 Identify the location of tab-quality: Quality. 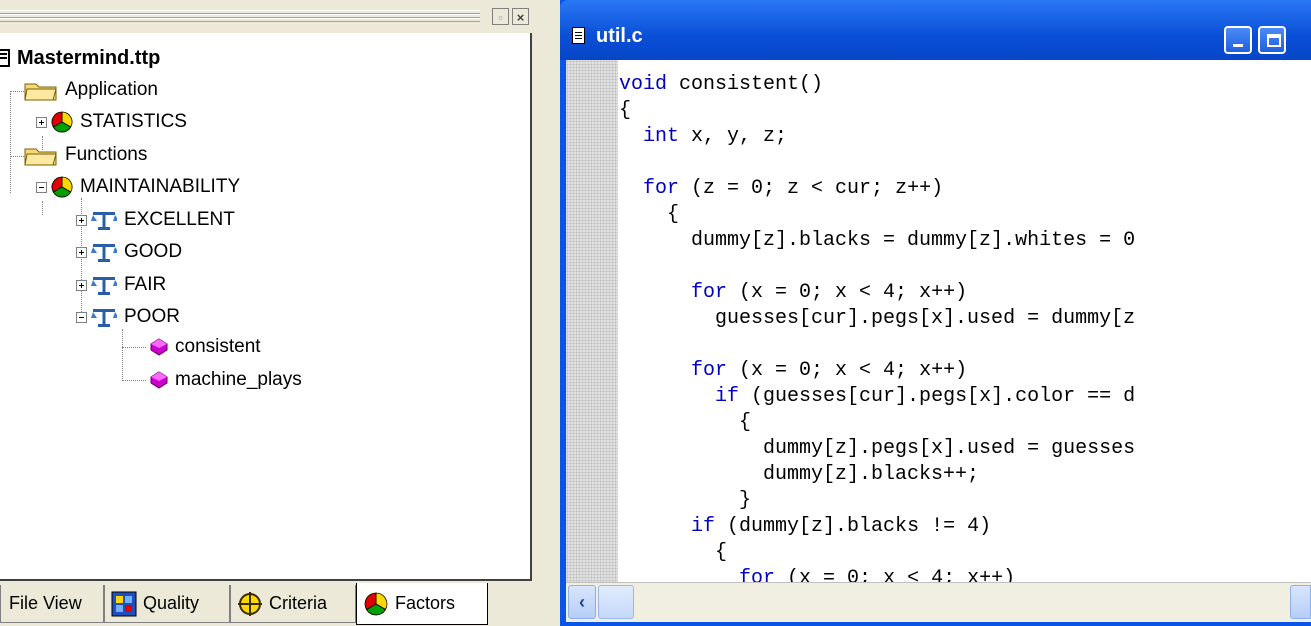
(167, 604).